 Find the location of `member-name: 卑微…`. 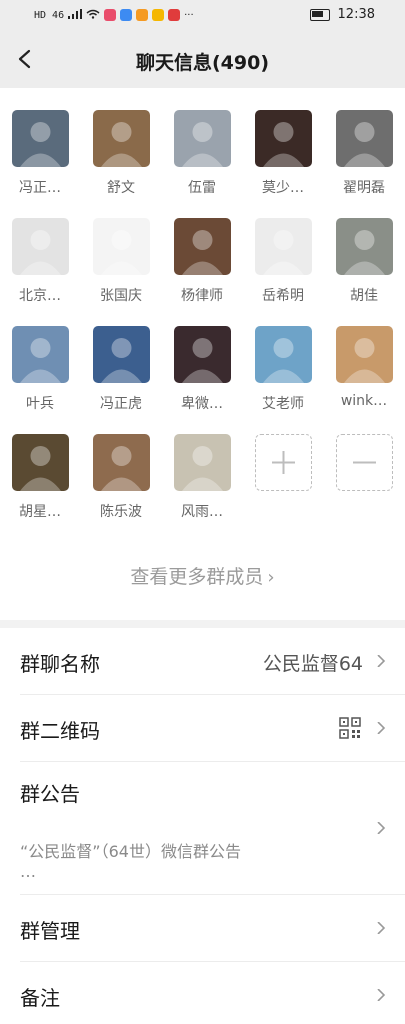

member-name: 卑微… is located at coordinates (202, 404).